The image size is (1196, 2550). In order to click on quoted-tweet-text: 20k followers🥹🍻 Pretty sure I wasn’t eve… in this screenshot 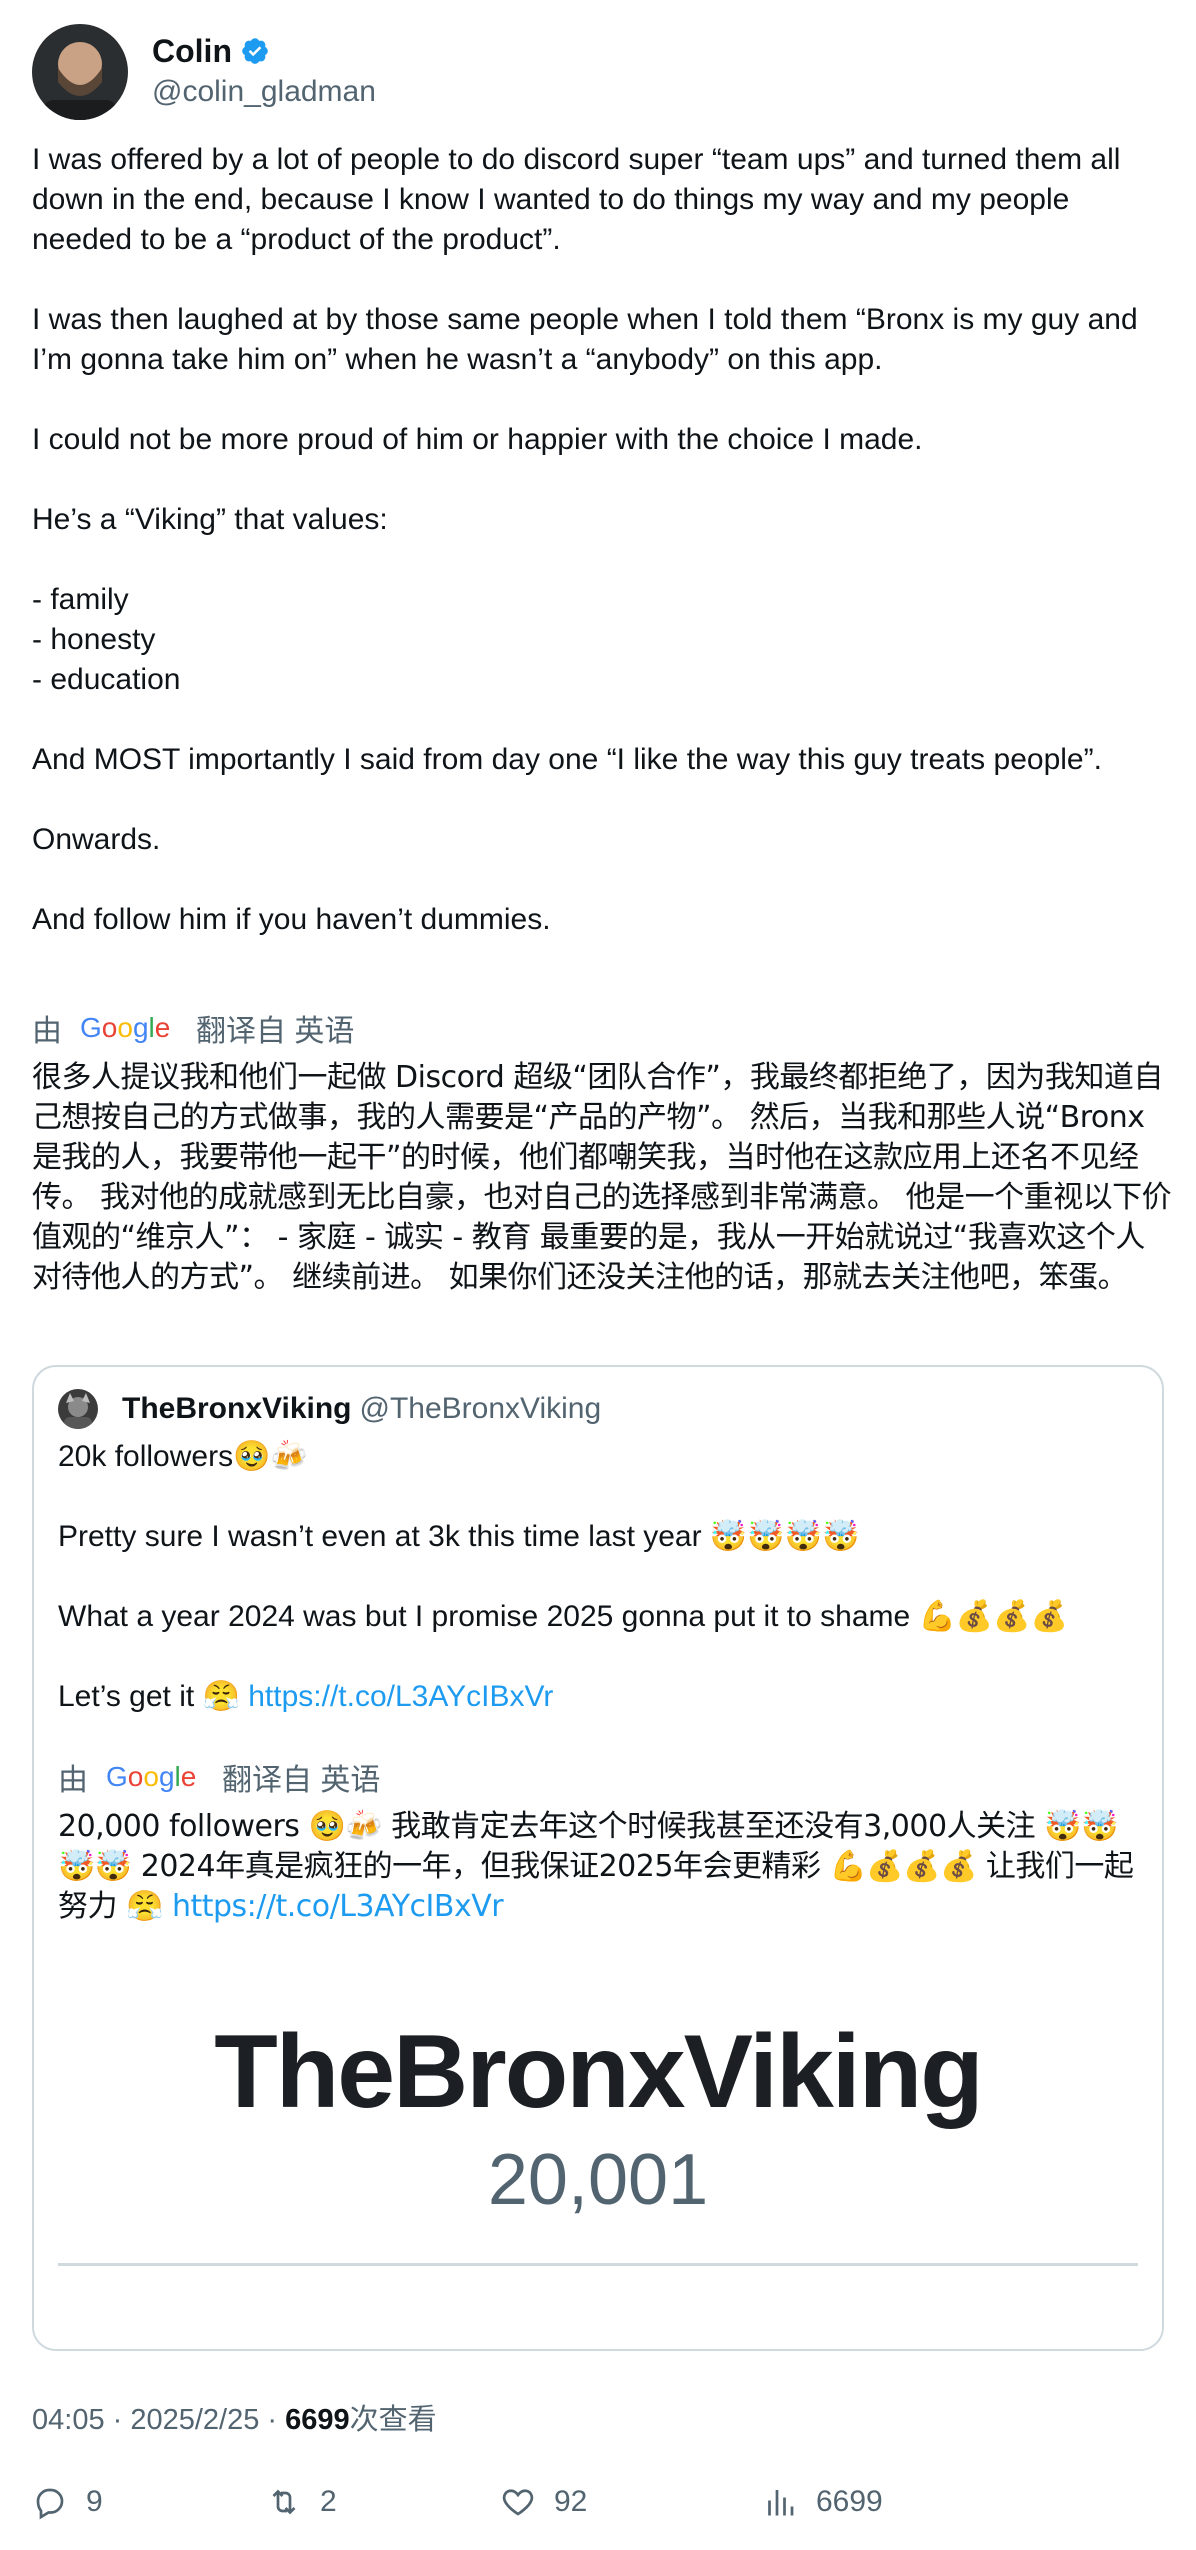, I will do `click(598, 1577)`.